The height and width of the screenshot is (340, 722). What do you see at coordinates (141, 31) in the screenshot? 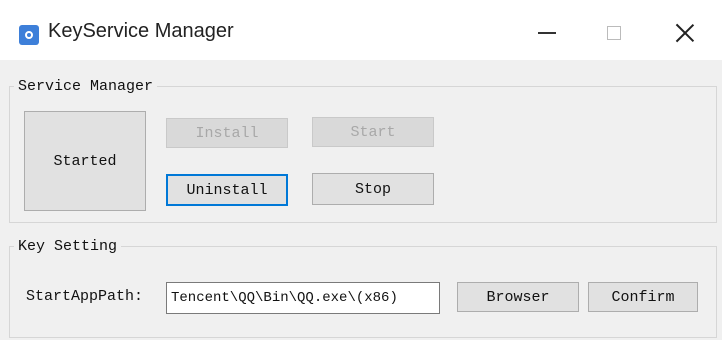
I see `window-title: KeyService Manager` at bounding box center [141, 31].